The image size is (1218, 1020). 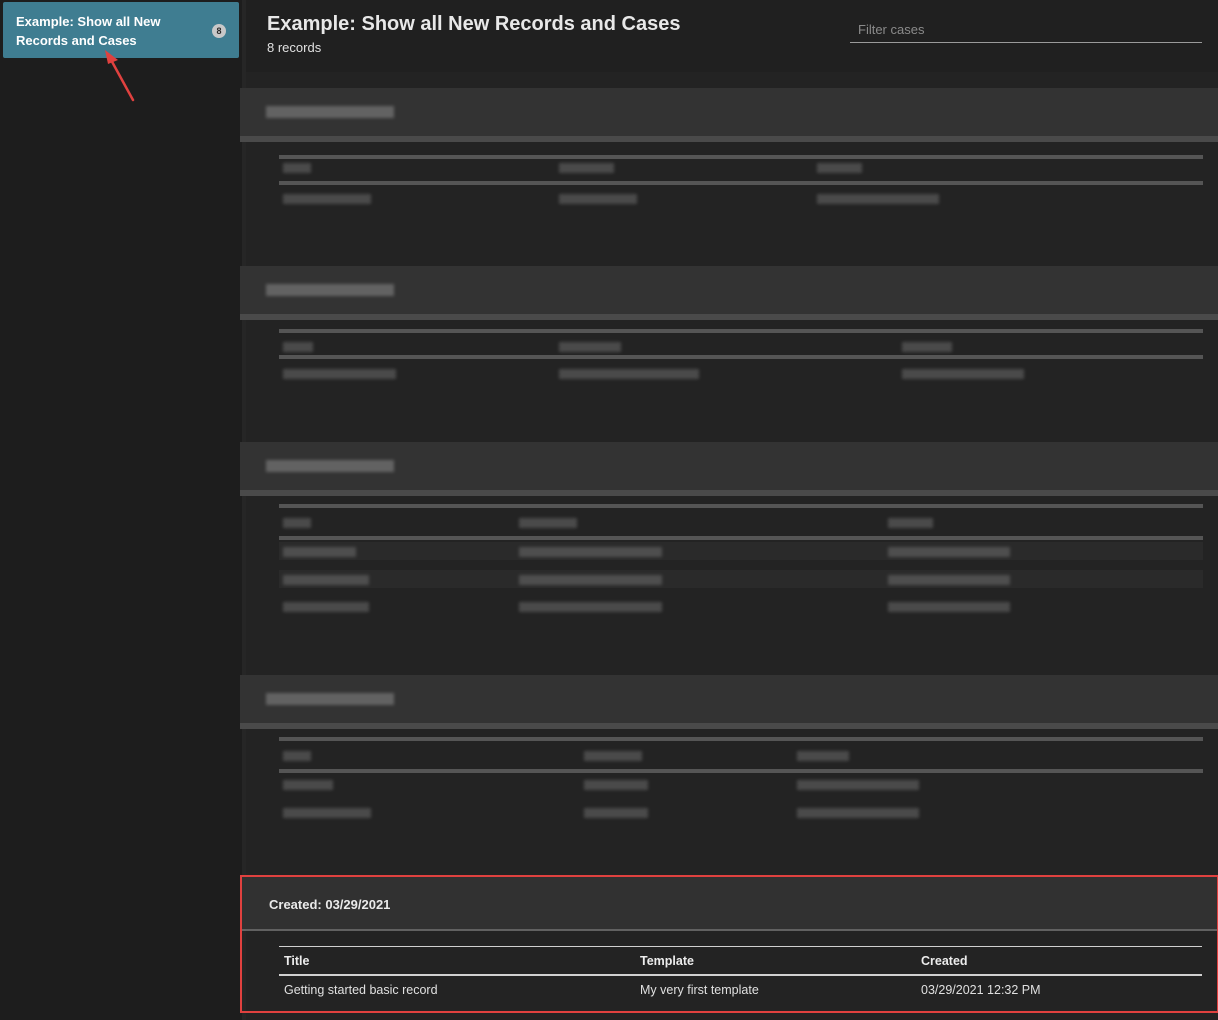 I want to click on filter-cases-input, so click(x=1026, y=29).